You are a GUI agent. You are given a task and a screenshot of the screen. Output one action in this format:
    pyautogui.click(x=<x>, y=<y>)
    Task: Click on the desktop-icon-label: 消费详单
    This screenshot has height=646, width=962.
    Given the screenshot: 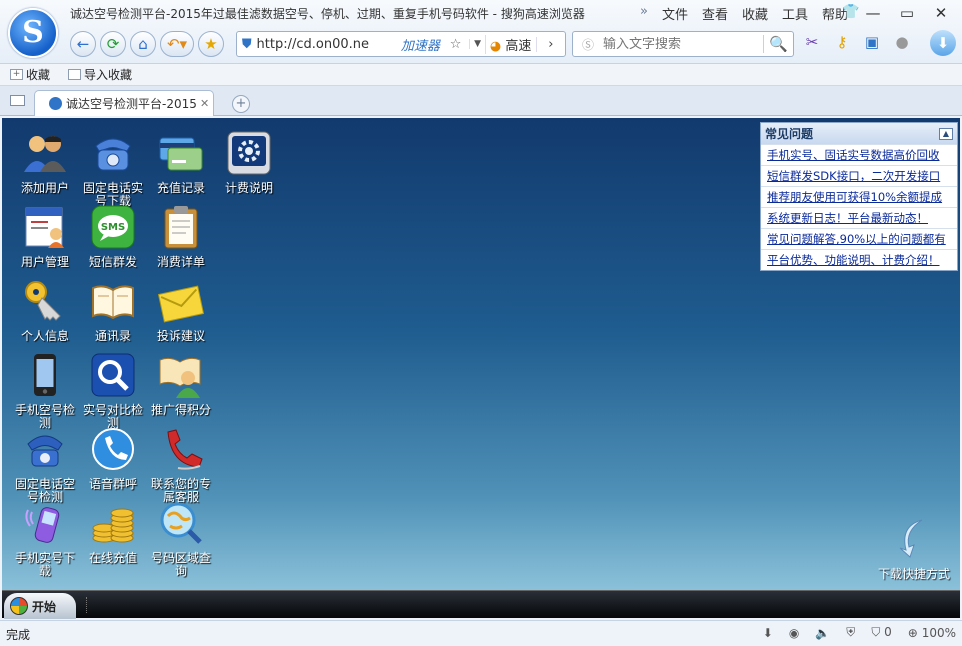 What is the action you would take?
    pyautogui.click(x=180, y=262)
    